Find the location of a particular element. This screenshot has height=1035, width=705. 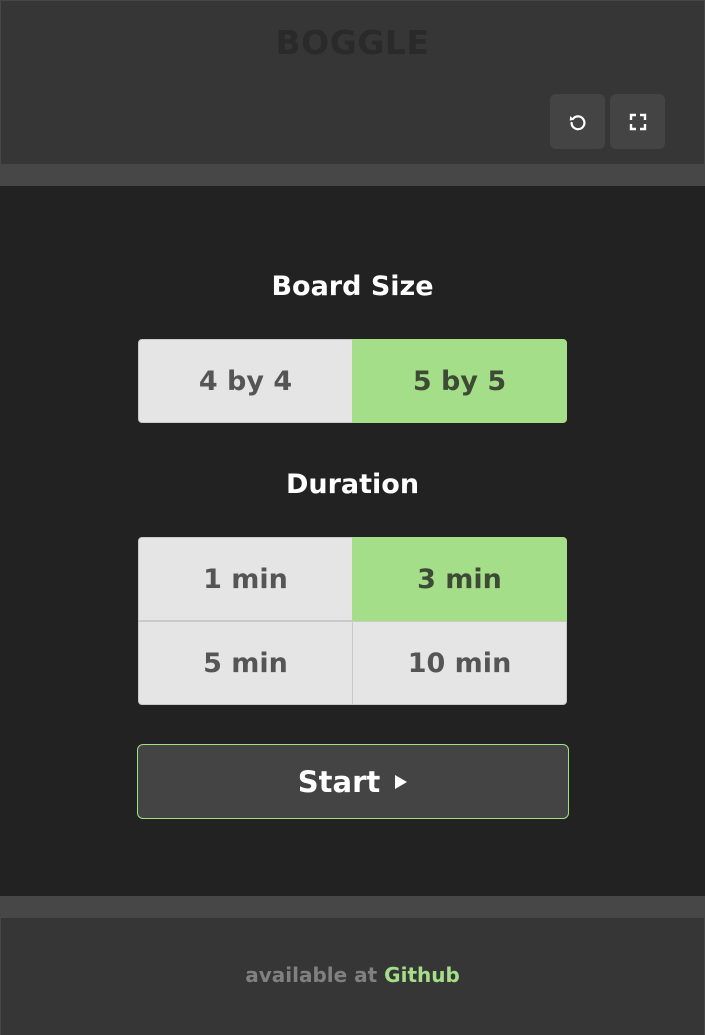

board-size-option-5x5: 5 by 5 is located at coordinates (459, 381).